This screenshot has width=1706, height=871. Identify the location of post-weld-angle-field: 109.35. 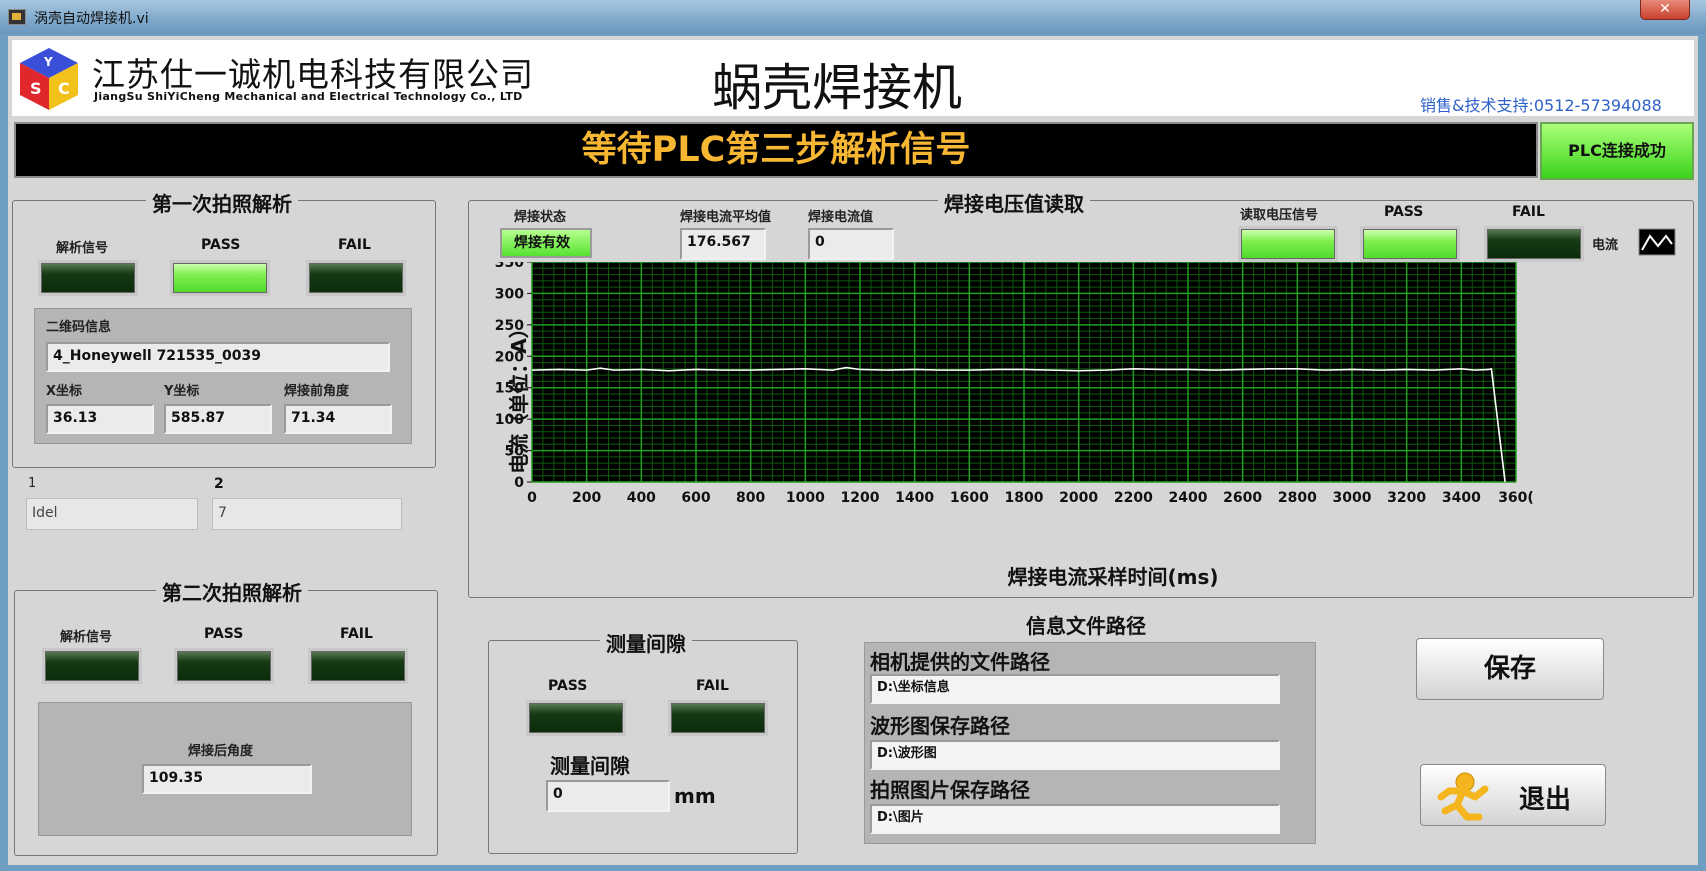
(227, 779).